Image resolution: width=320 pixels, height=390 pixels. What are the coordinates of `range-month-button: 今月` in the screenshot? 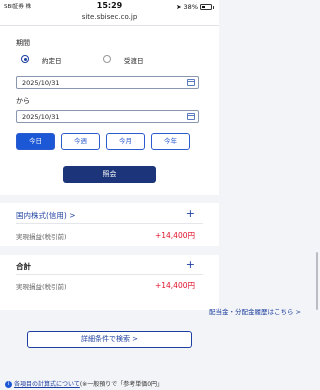 It's located at (125, 141).